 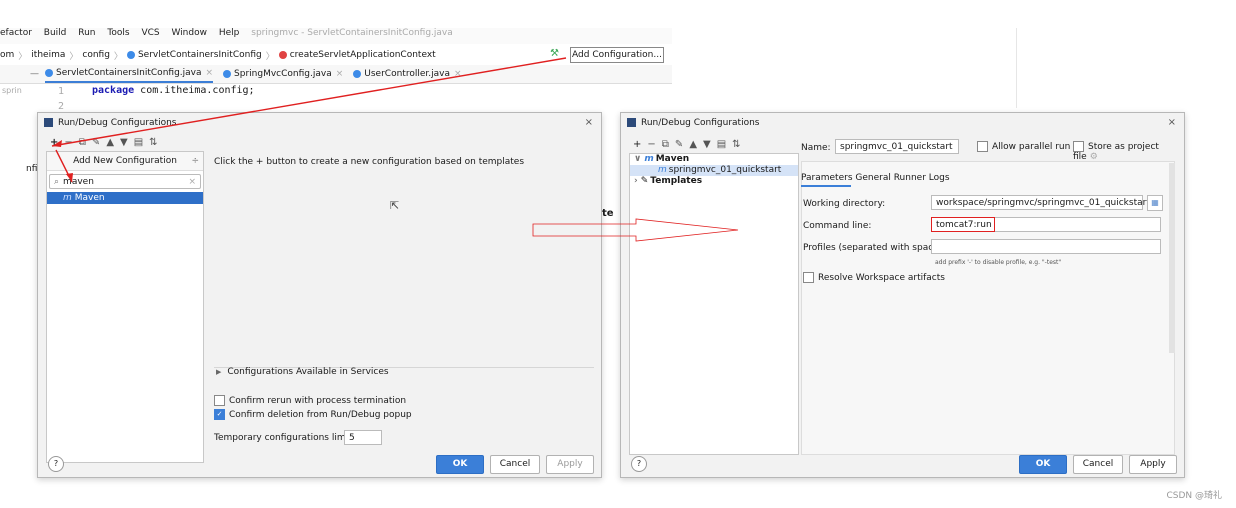 I want to click on big-arrow-icon, so click(x=635, y=230).